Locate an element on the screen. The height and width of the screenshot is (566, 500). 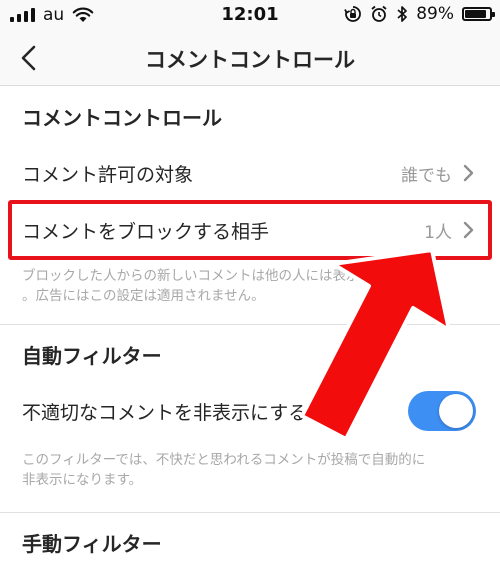
hide-offensive-comments-toggle is located at coordinates (442, 411).